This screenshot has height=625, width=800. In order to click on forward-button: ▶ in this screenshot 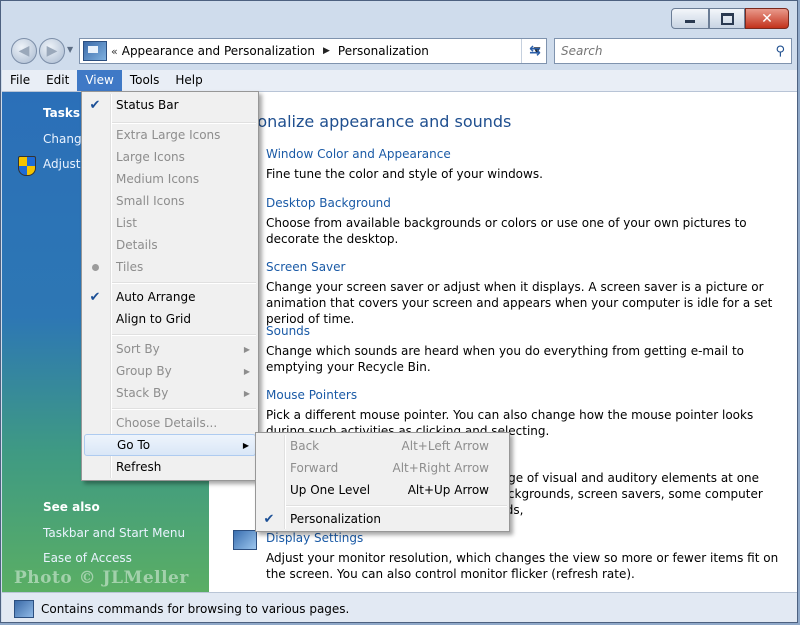, I will do `click(52, 51)`.